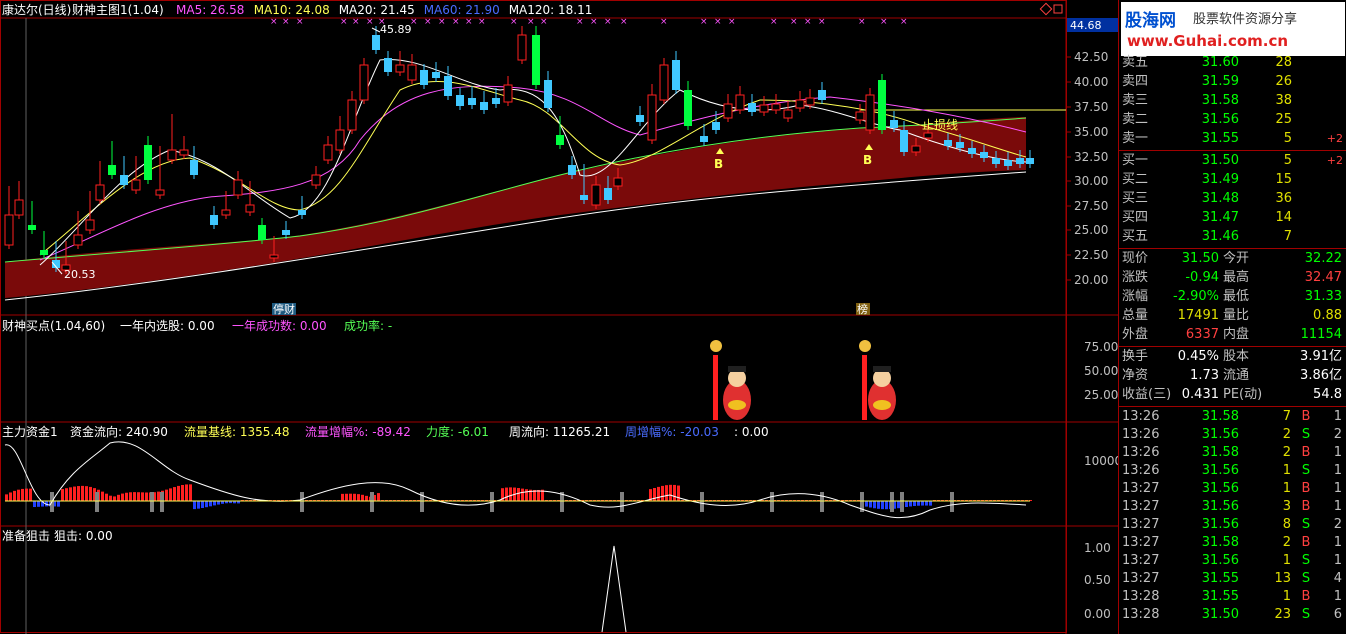  I want to click on tick-price: 31.55, so click(1220, 596).